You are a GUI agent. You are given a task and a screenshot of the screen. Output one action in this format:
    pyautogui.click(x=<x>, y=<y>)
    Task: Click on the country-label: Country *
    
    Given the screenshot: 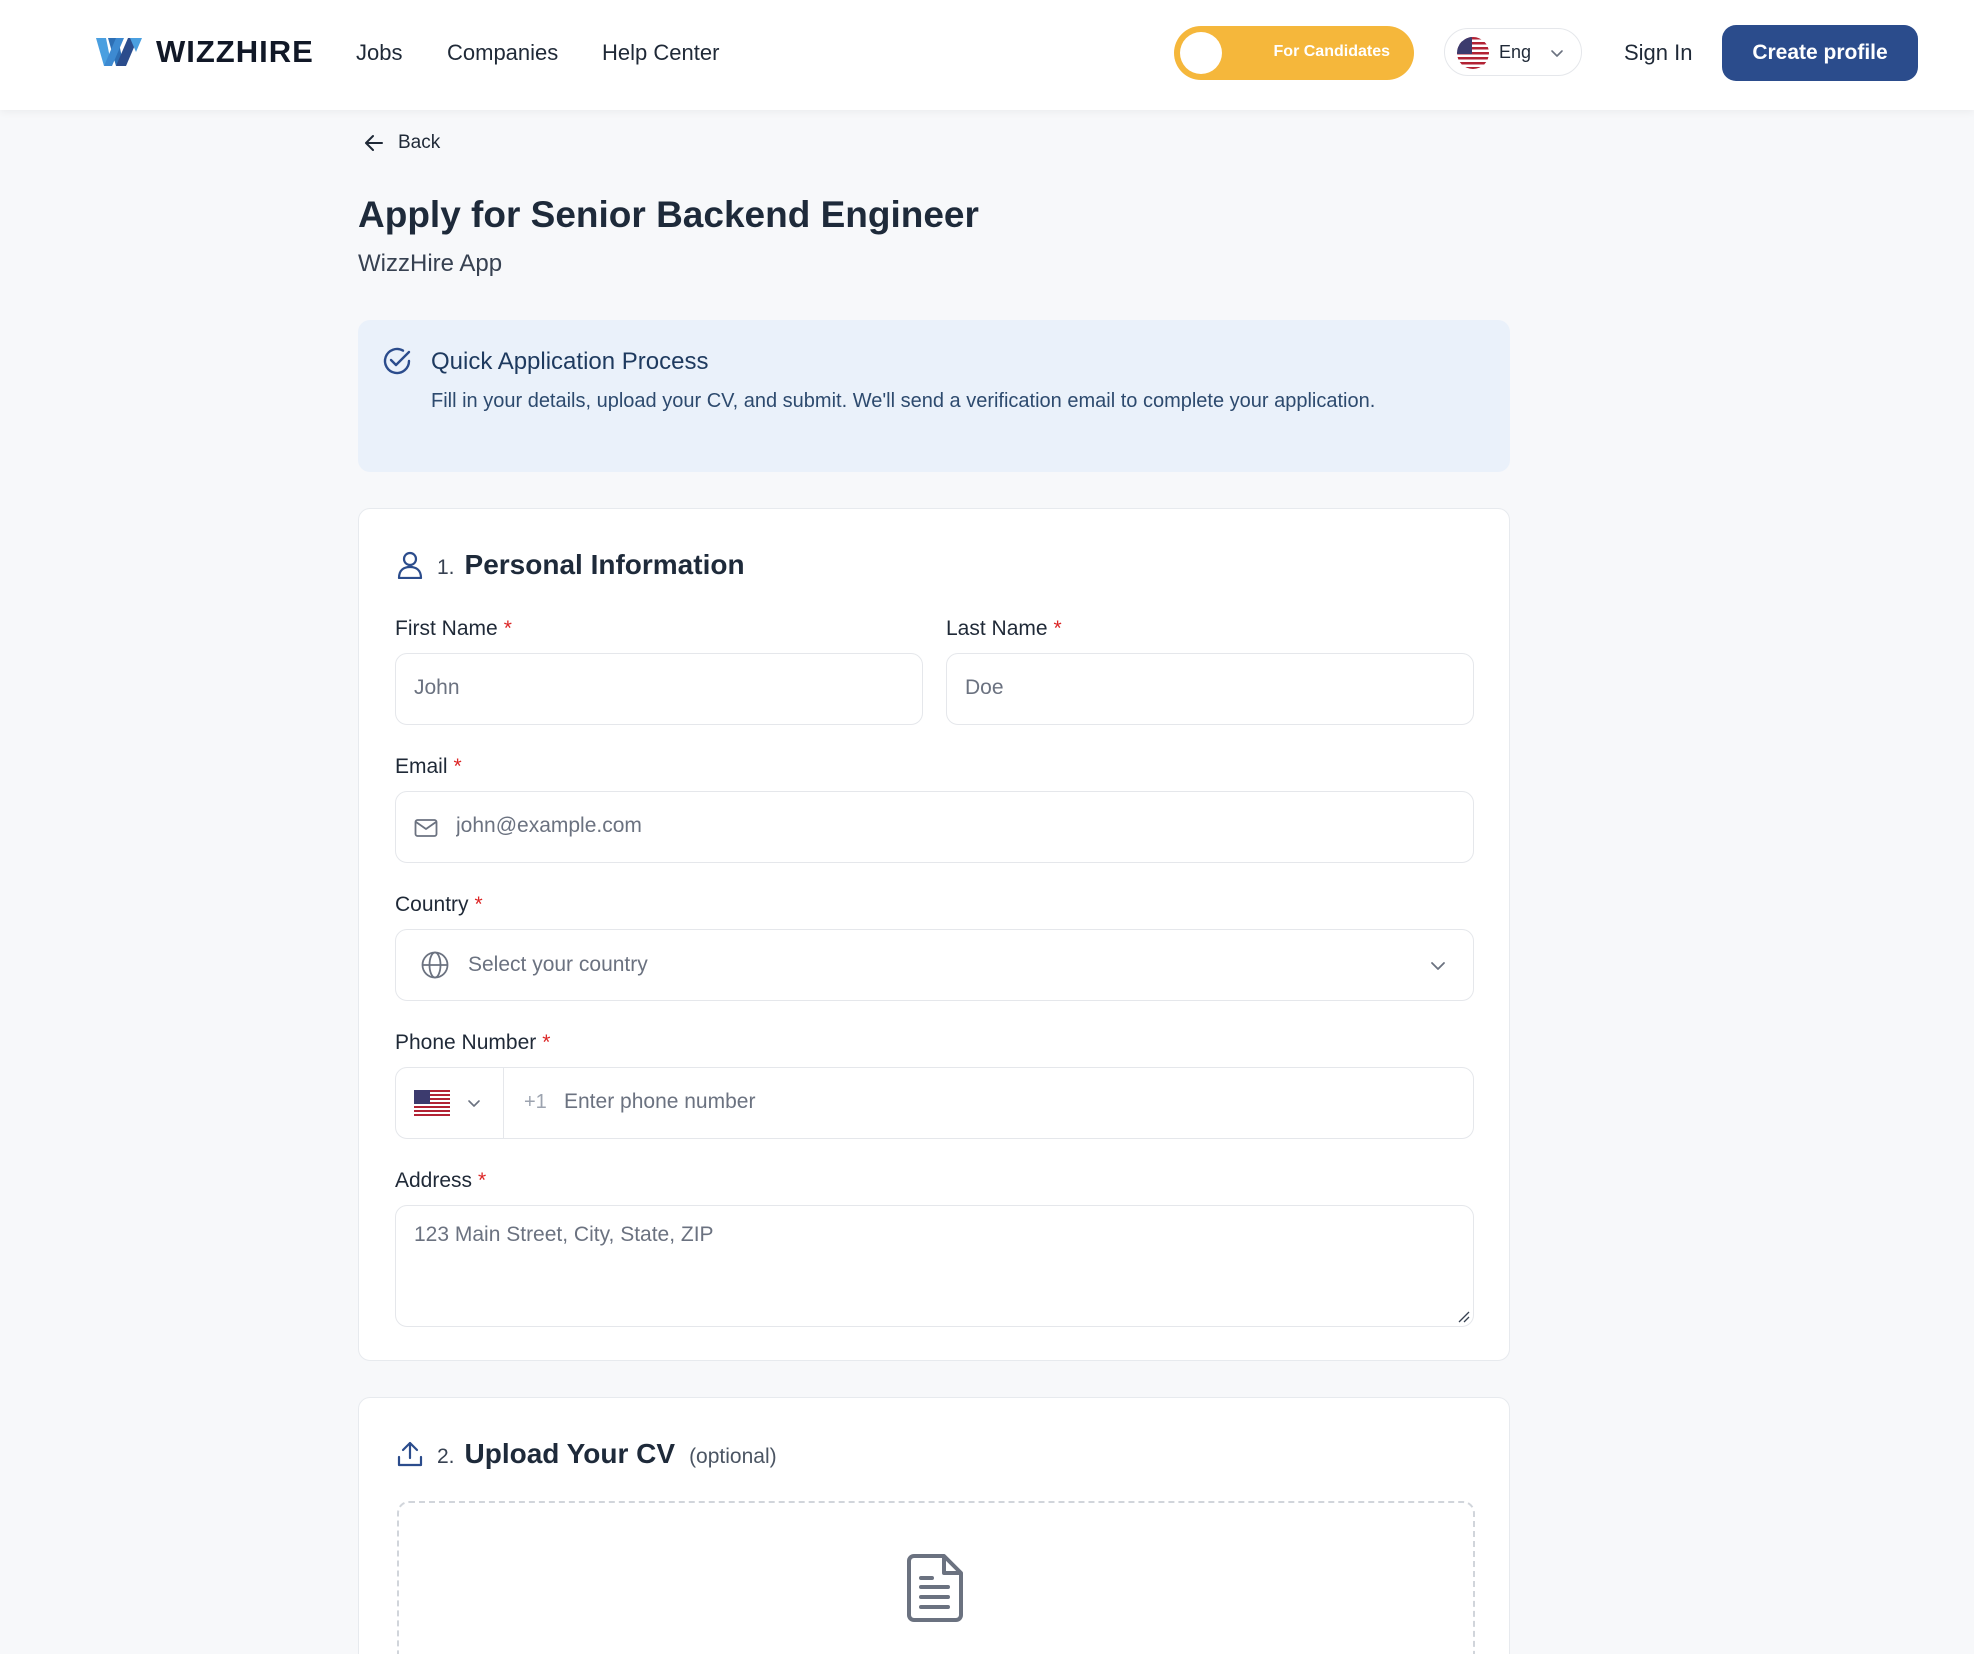 What is the action you would take?
    pyautogui.click(x=439, y=905)
    